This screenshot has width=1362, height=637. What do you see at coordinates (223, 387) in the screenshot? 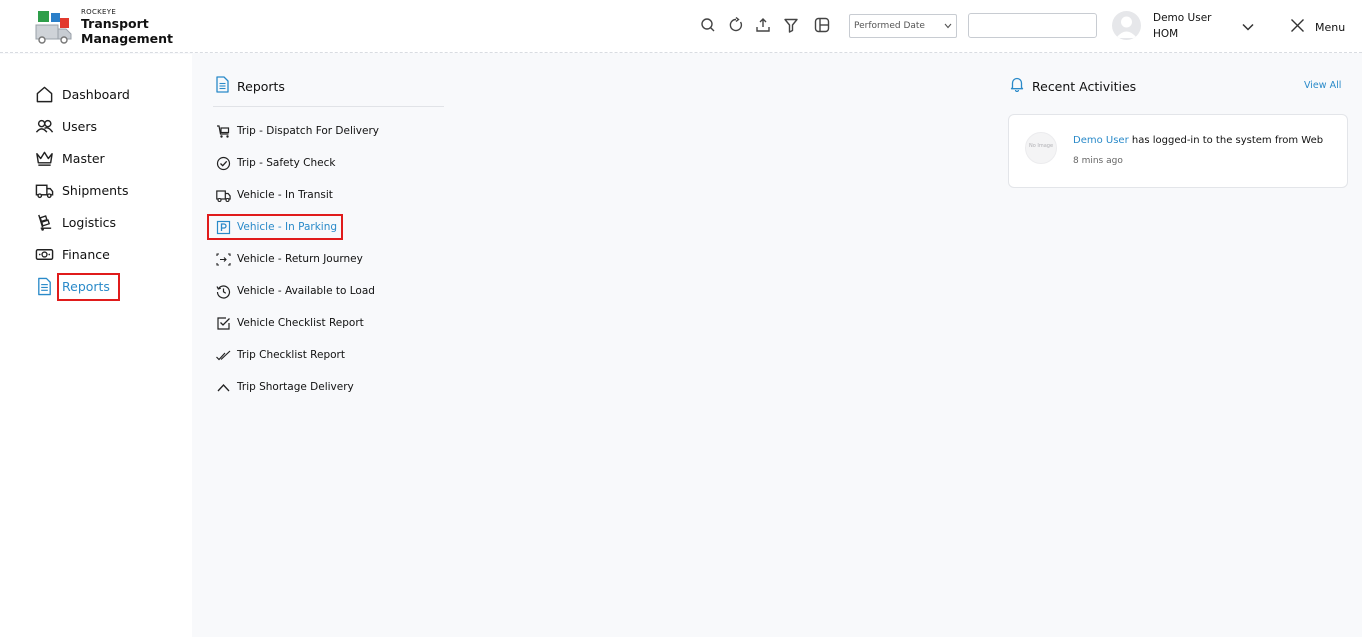
I see `triangle-icon` at bounding box center [223, 387].